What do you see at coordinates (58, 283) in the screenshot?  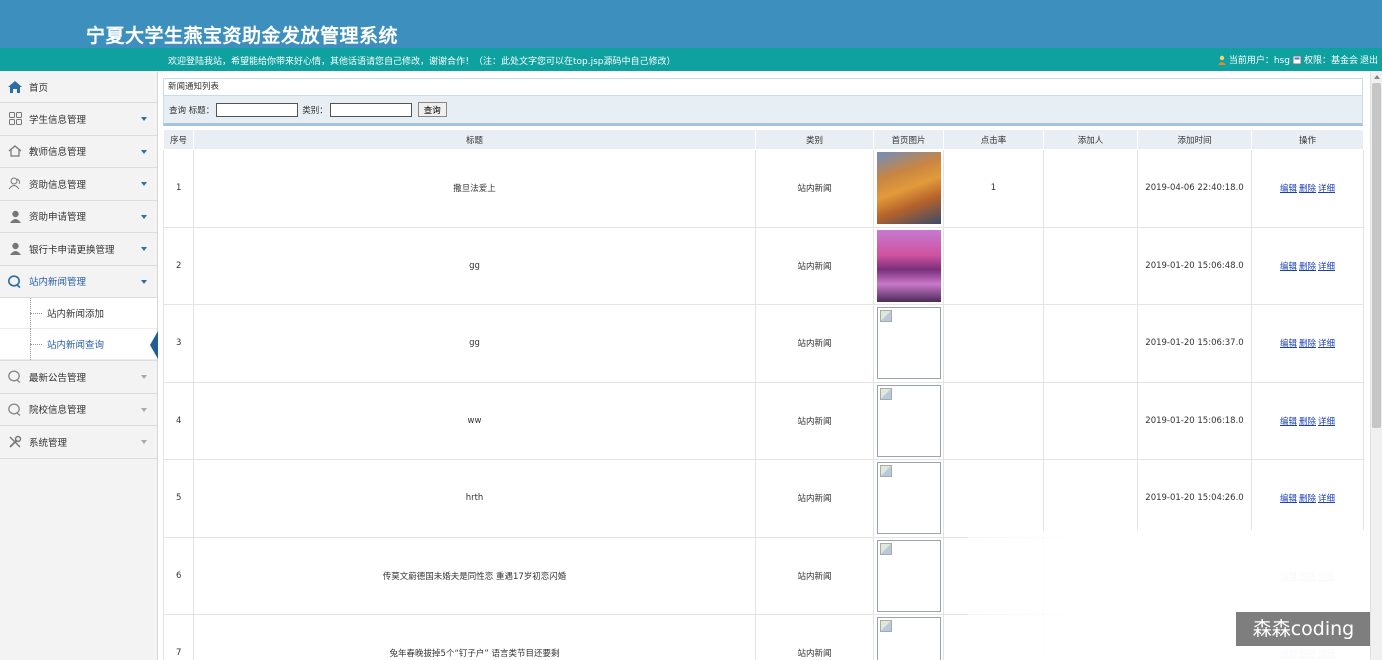 I see `sidebar-item-label: 站内新闻管理` at bounding box center [58, 283].